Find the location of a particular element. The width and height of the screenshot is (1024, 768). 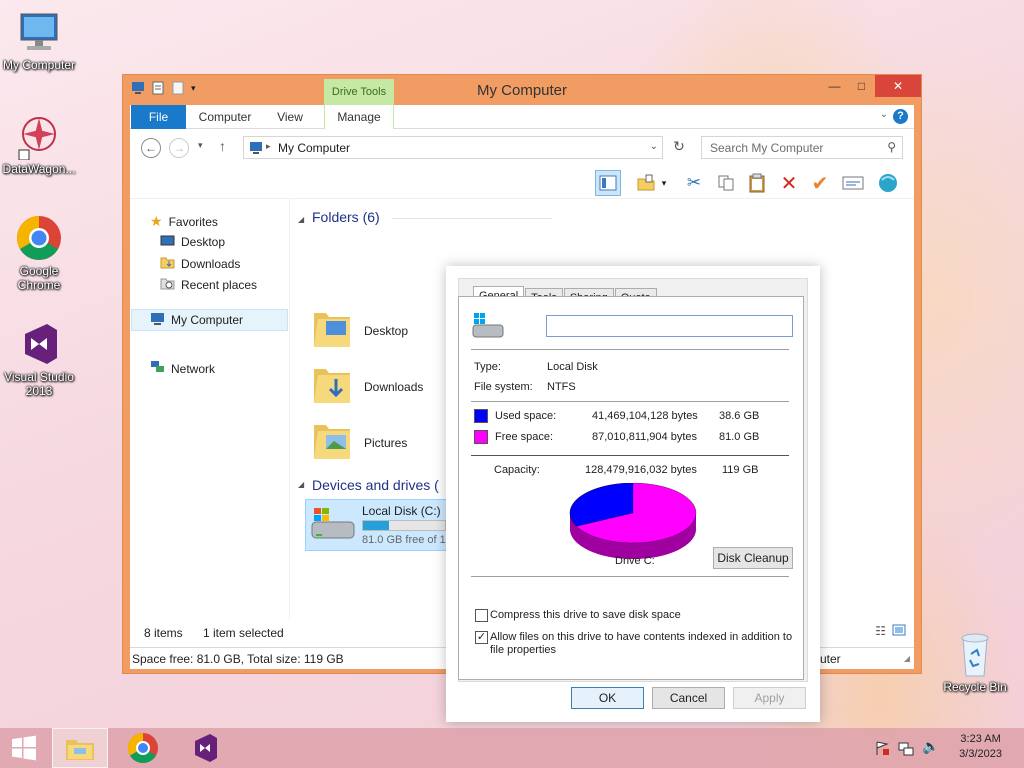

item-count: 8 items is located at coordinates (163, 633).